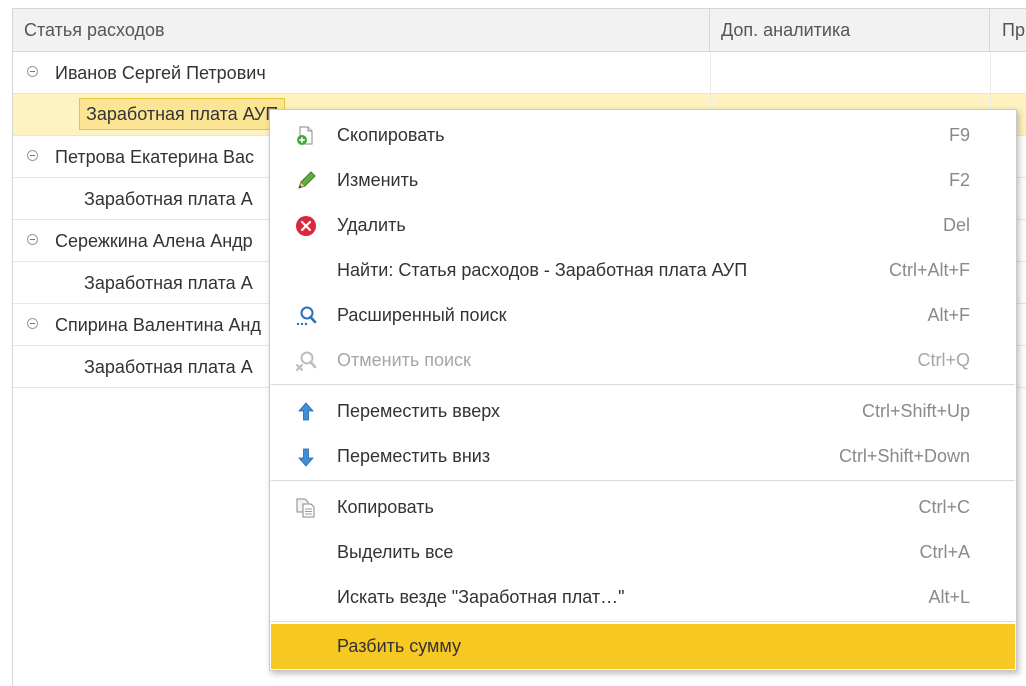 The width and height of the screenshot is (1026, 686). Describe the element at coordinates (306, 136) in the screenshot. I see `copy-document-plus-icon` at that location.